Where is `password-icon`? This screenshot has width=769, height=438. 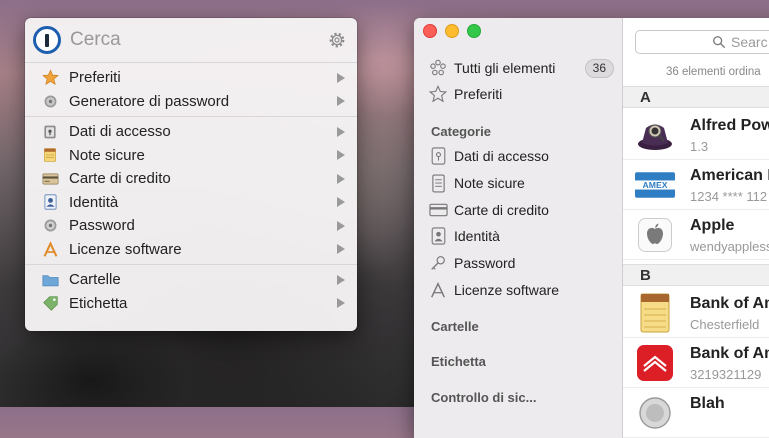 password-icon is located at coordinates (50, 226).